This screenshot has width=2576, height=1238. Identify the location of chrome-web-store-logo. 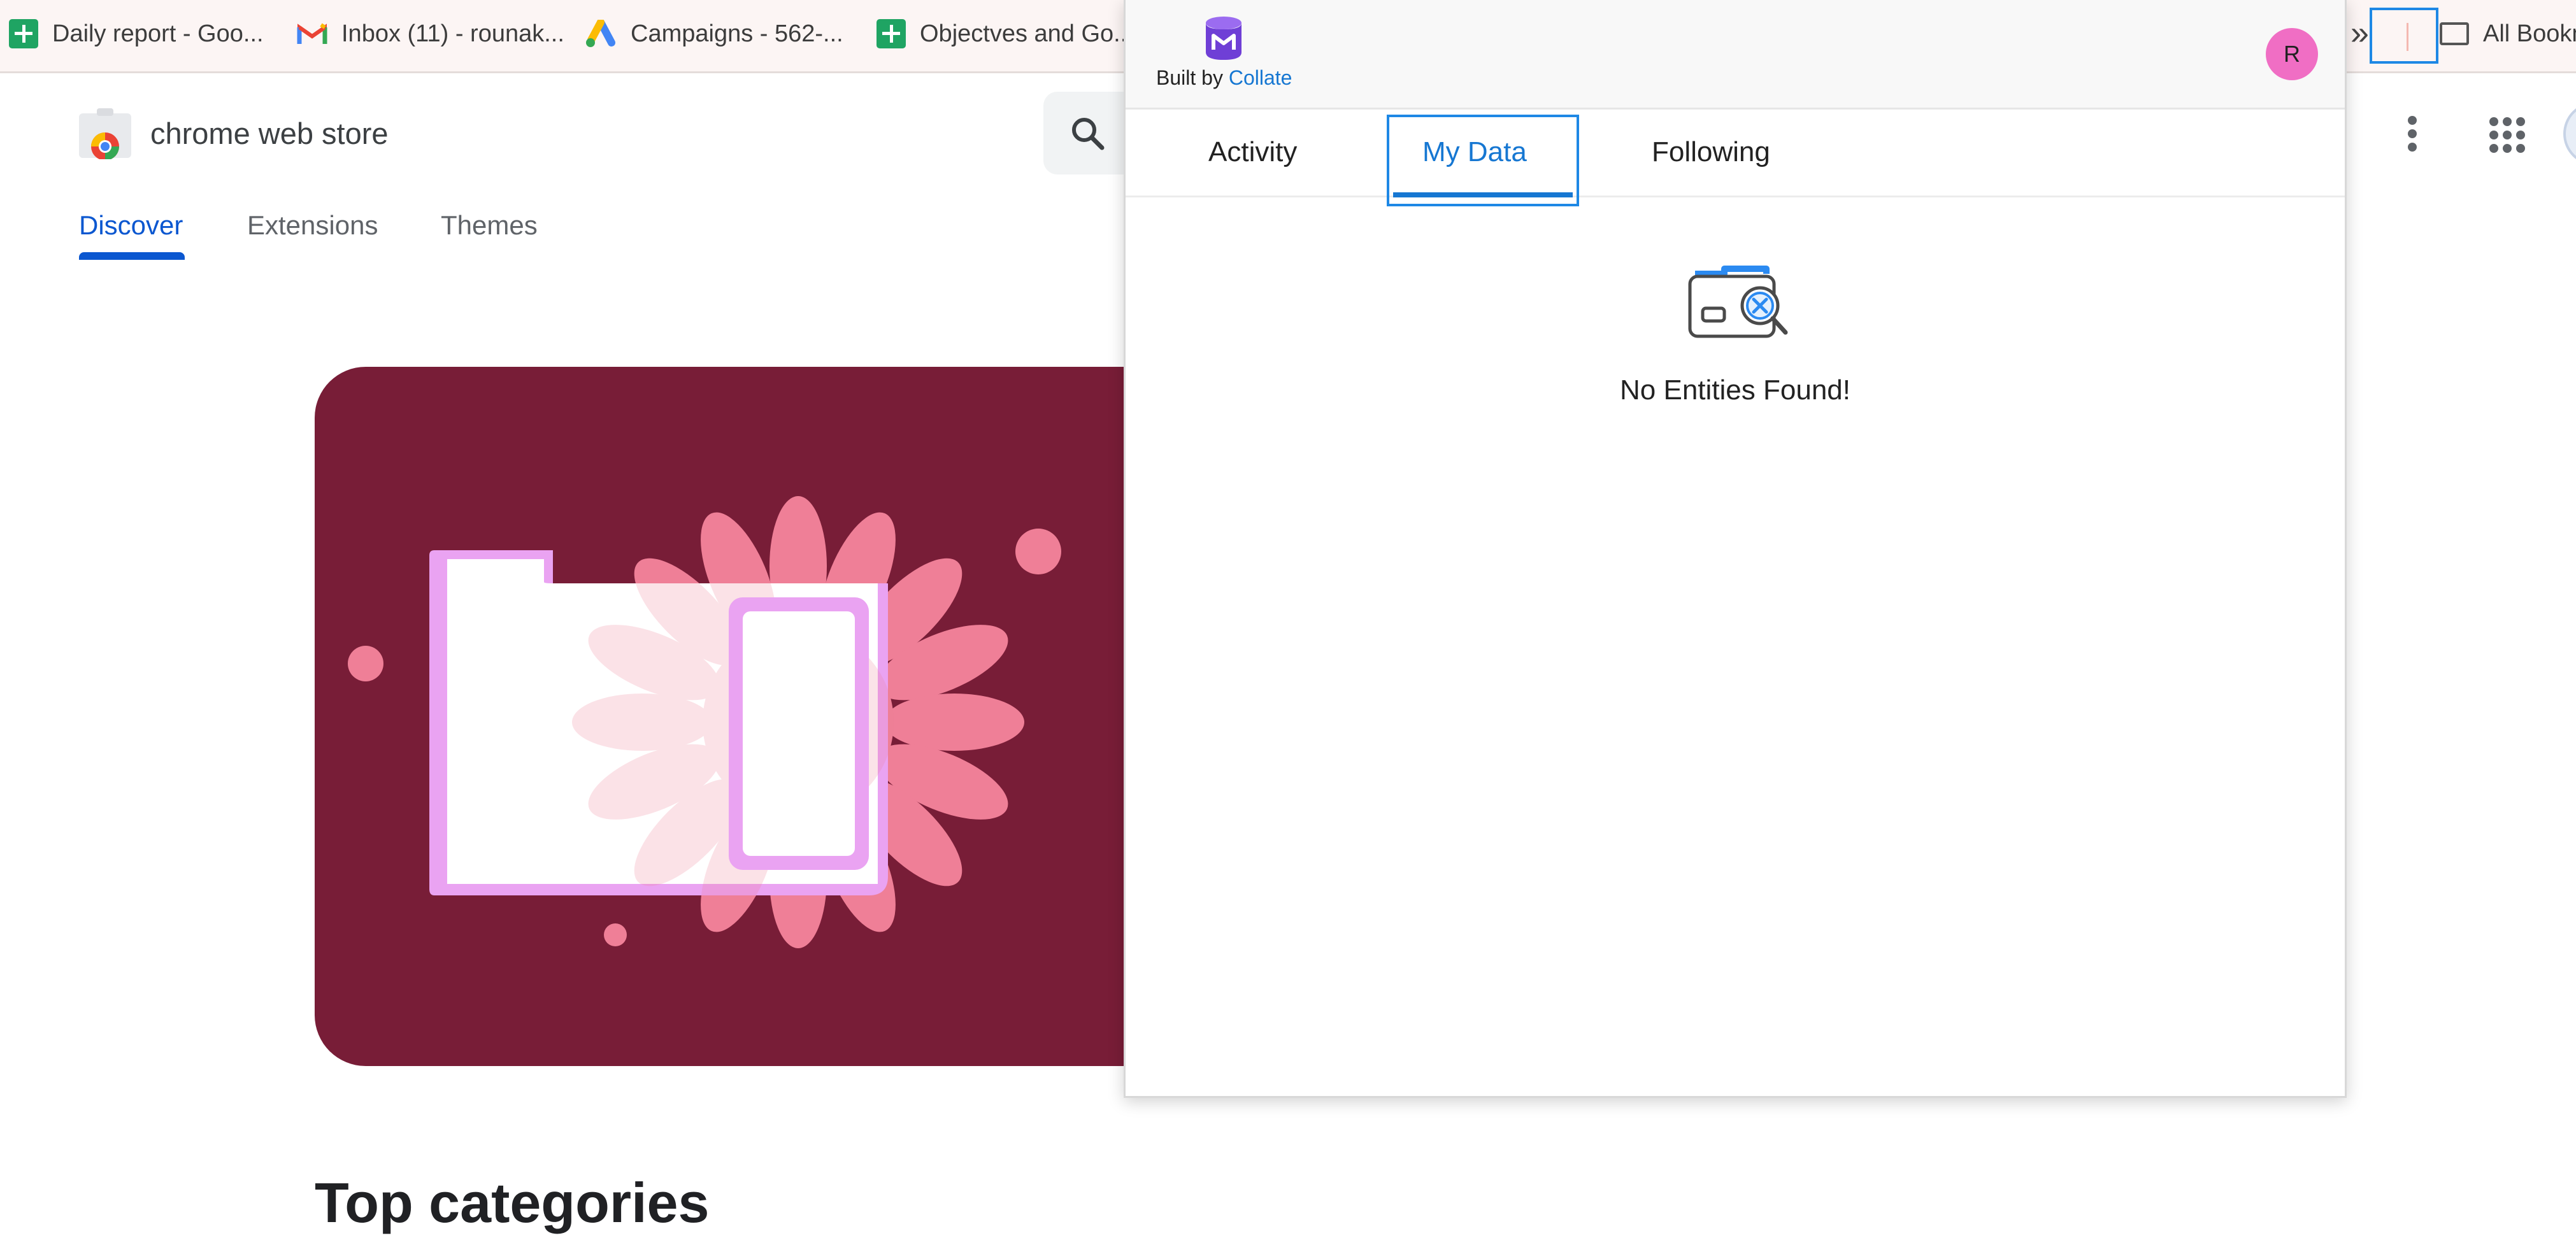
(105, 133).